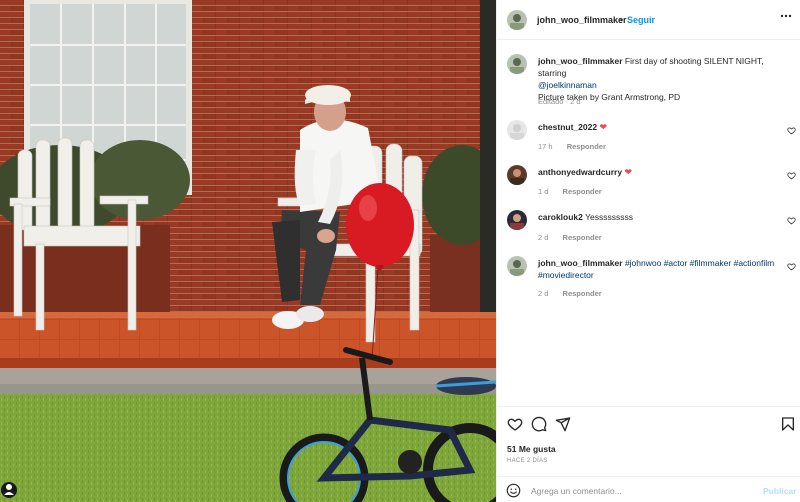 The image size is (800, 502). What do you see at coordinates (582, 20) in the screenshot?
I see `author-username: john_woo_filmmaker` at bounding box center [582, 20].